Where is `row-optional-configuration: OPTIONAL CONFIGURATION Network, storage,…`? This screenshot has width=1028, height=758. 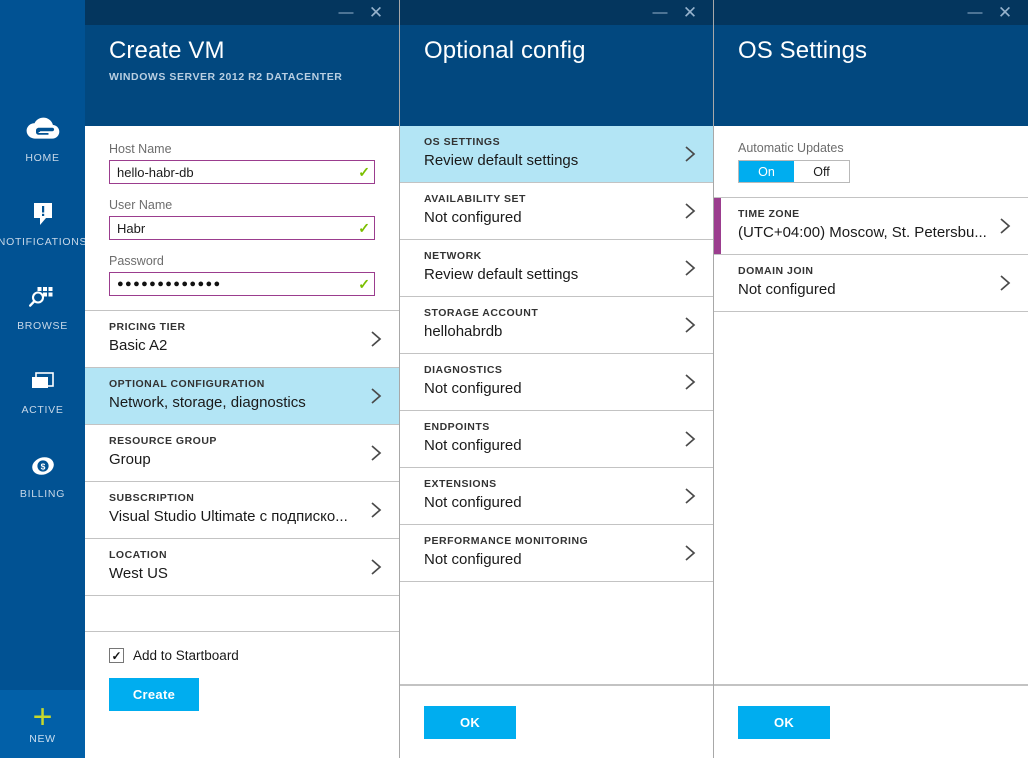 row-optional-configuration: OPTIONAL CONFIGURATION Network, storage,… is located at coordinates (242, 396).